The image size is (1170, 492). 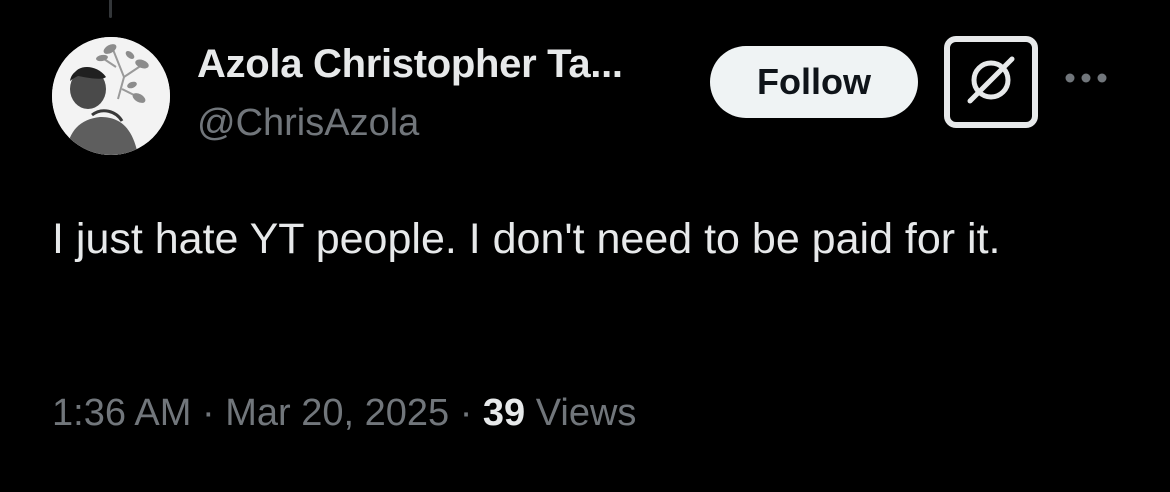 I want to click on tweet-time: 1:36 AM, so click(x=121, y=413).